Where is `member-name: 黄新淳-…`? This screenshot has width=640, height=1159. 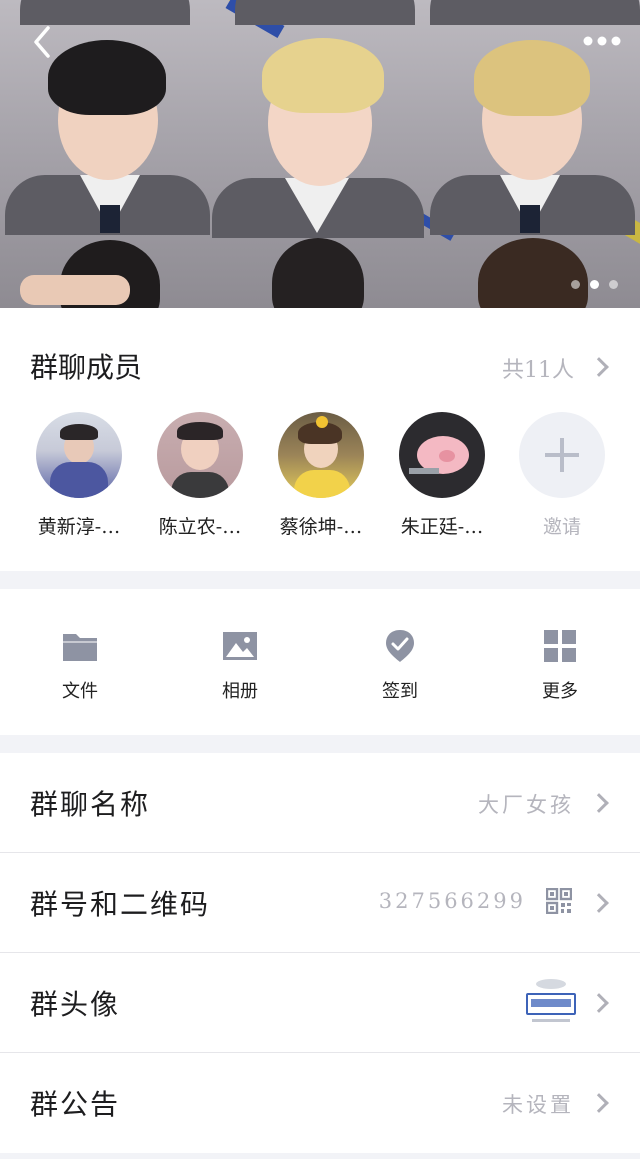 member-name: 黄新淳-… is located at coordinates (79, 527).